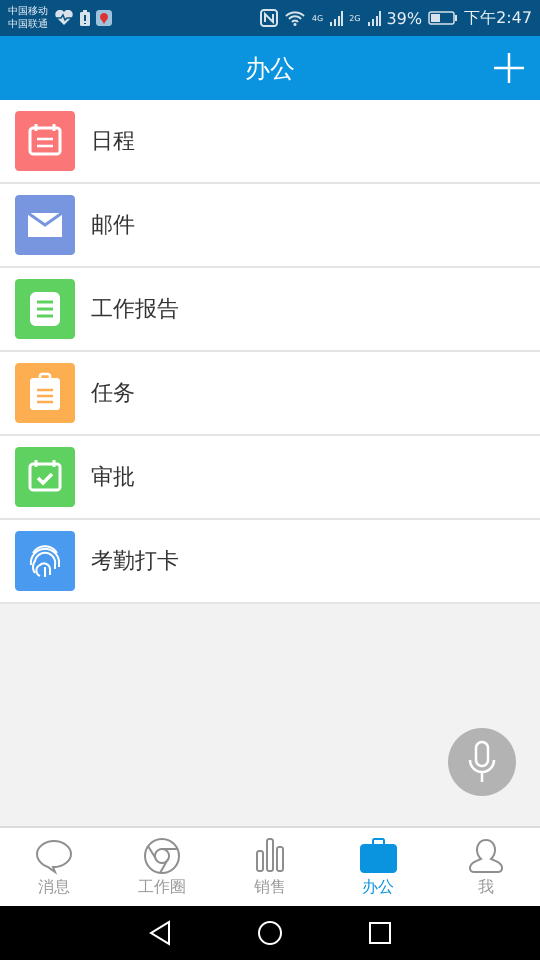 The image size is (540, 960). I want to click on home-icon, so click(270, 933).